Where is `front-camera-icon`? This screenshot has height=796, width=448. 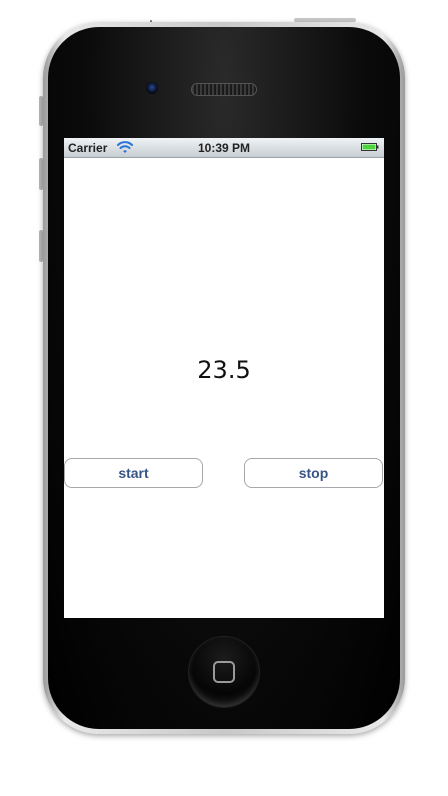 front-camera-icon is located at coordinates (152, 88).